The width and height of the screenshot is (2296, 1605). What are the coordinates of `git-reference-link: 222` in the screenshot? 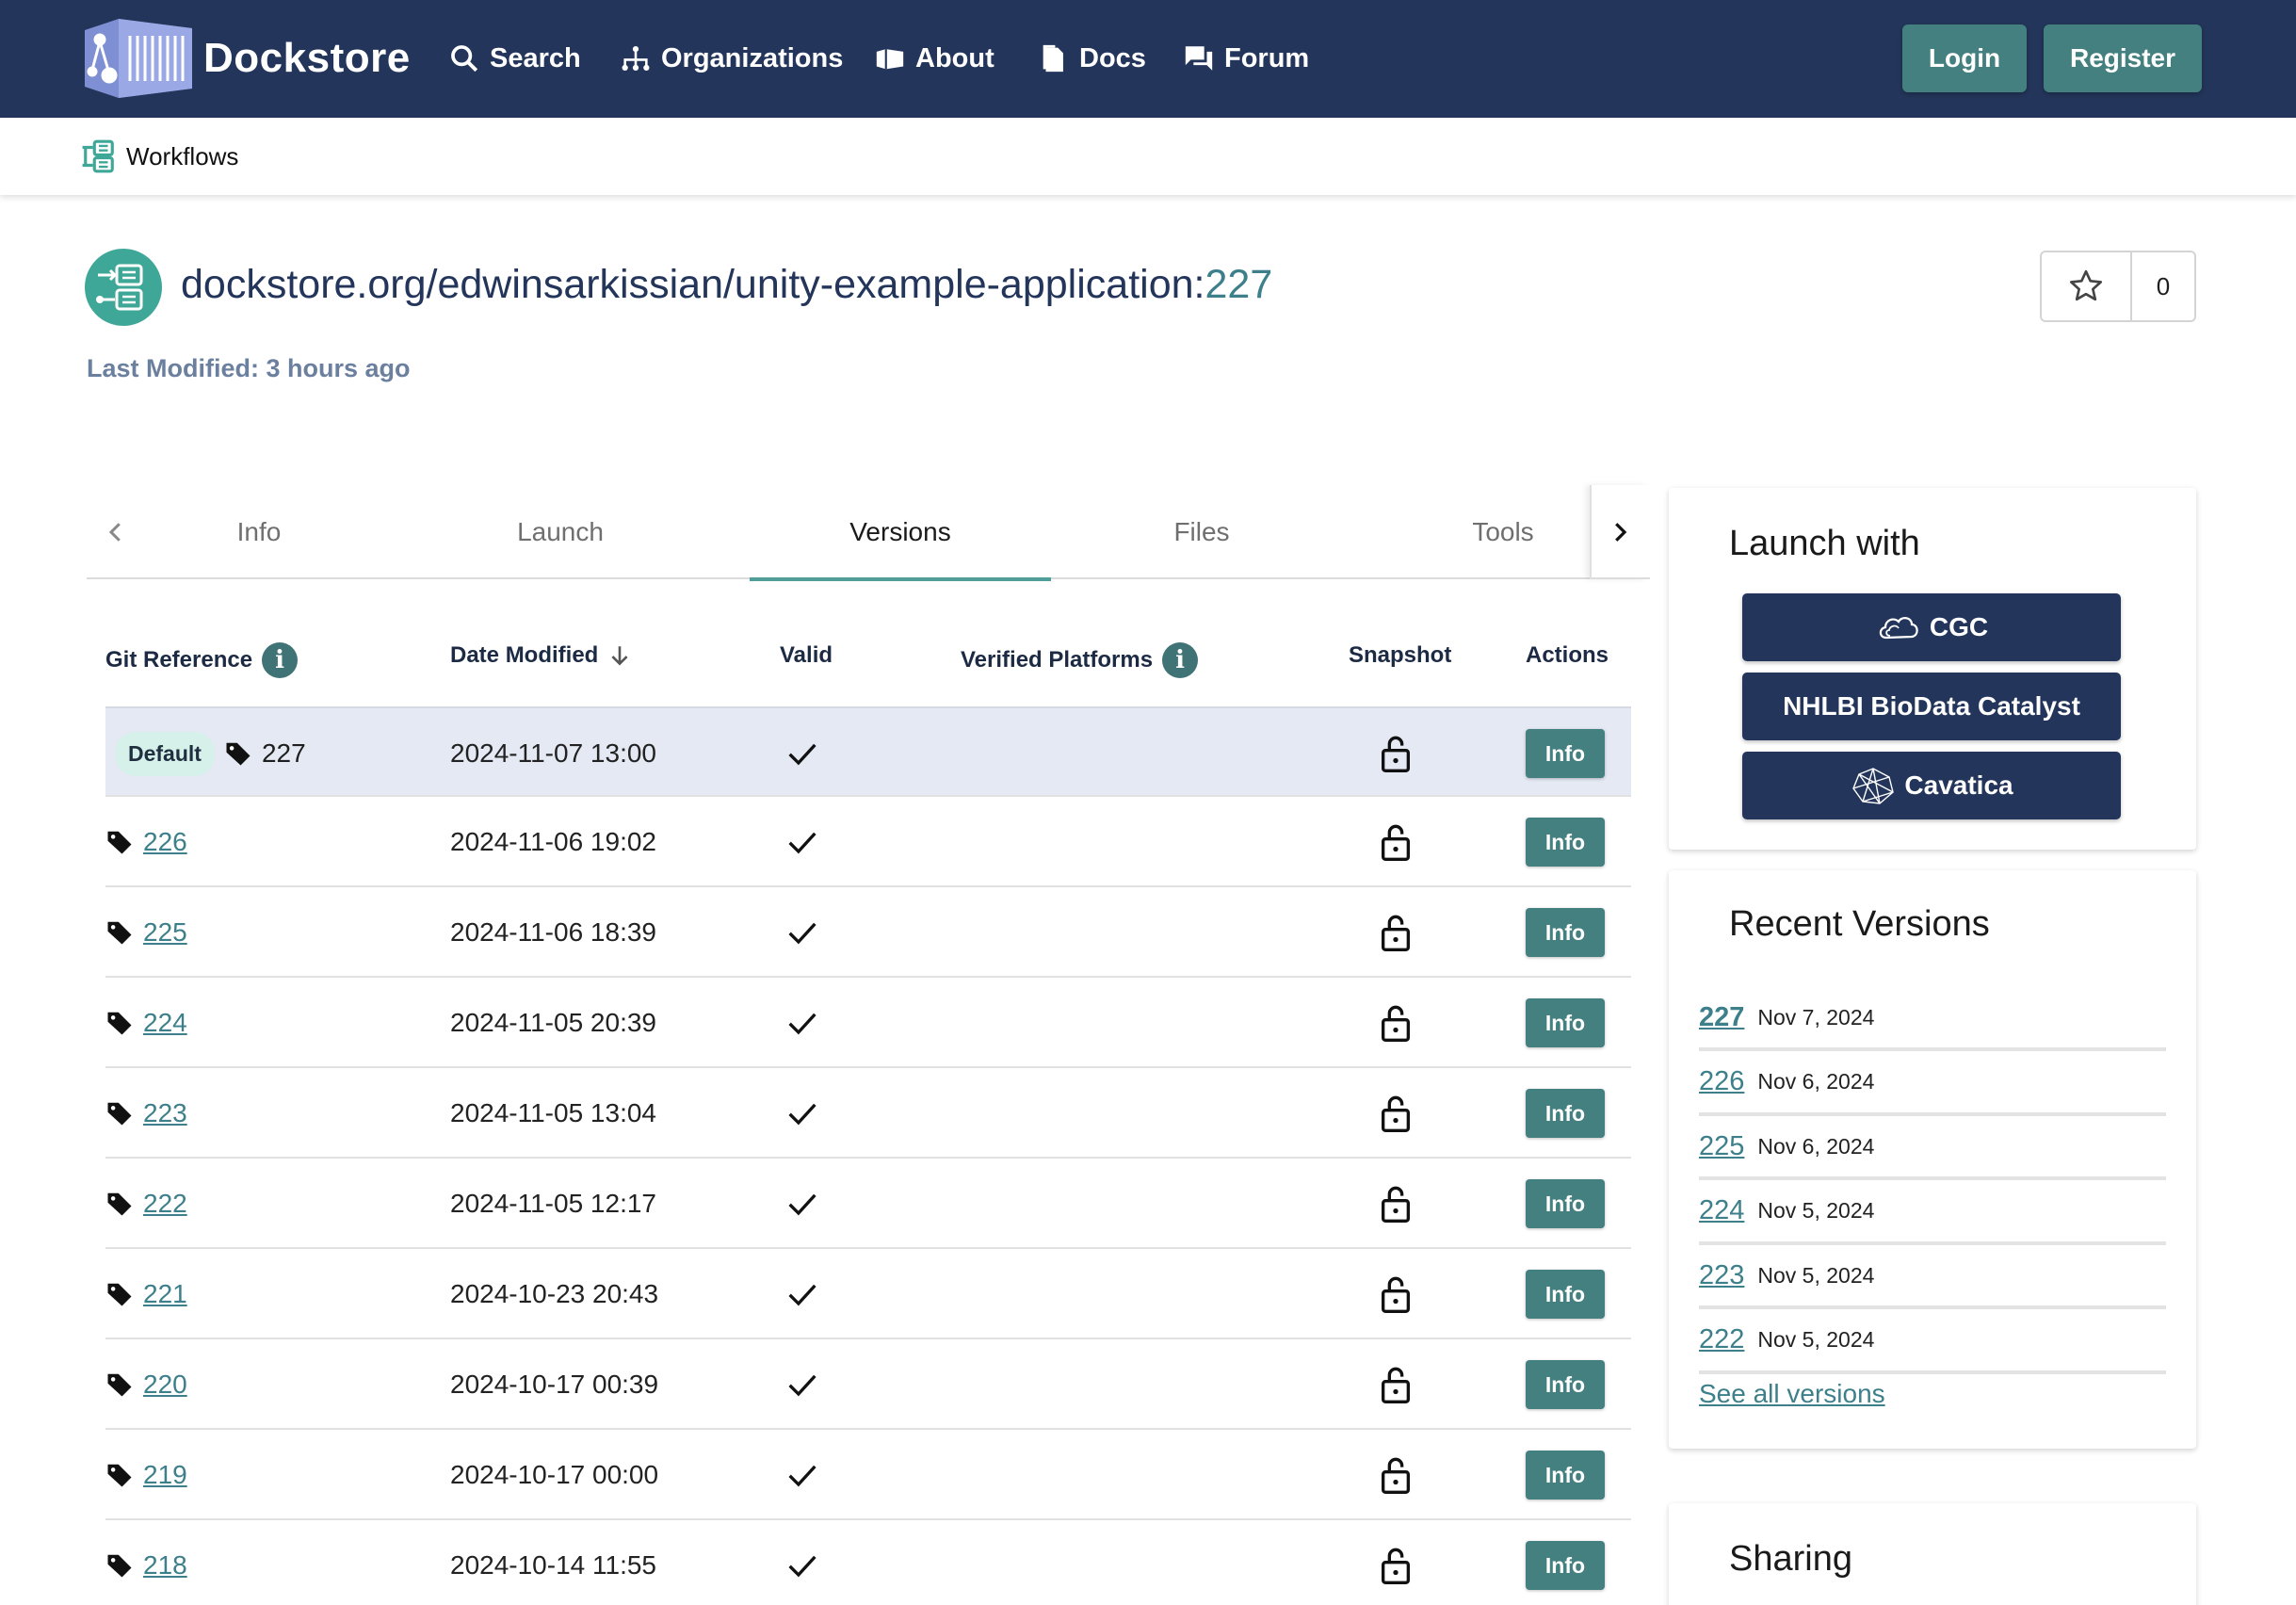 It's located at (165, 1204).